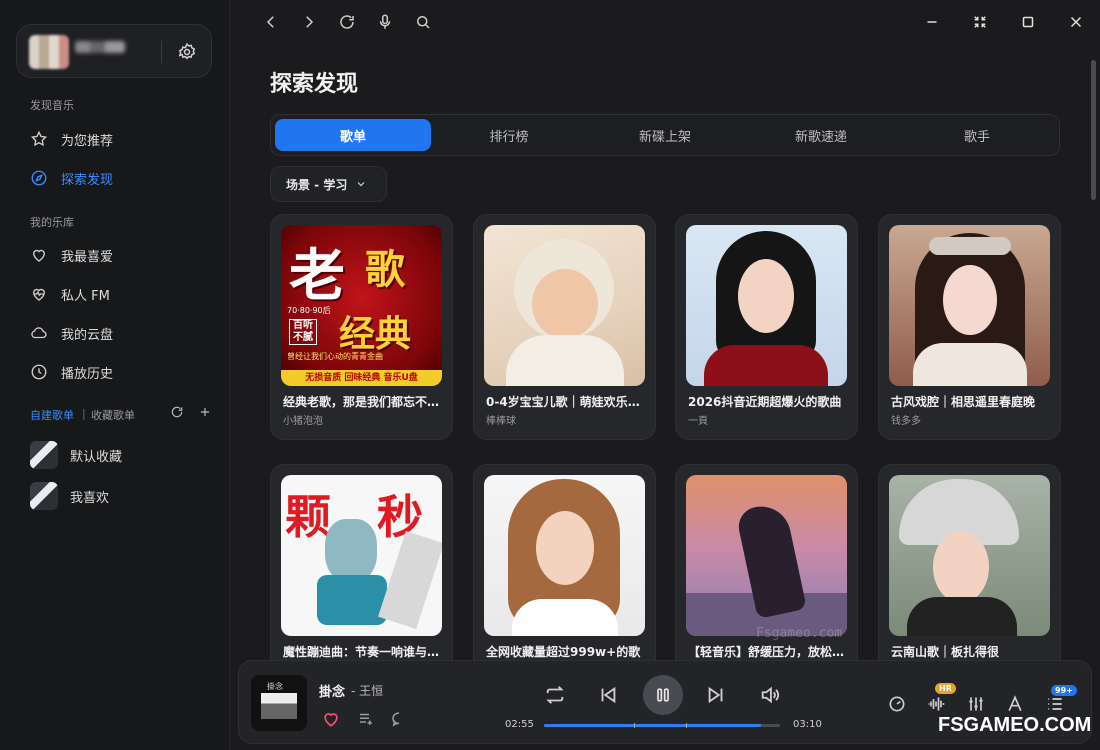 The height and width of the screenshot is (750, 1100). I want to click on tab-new-songs: 新歌速递, so click(821, 135).